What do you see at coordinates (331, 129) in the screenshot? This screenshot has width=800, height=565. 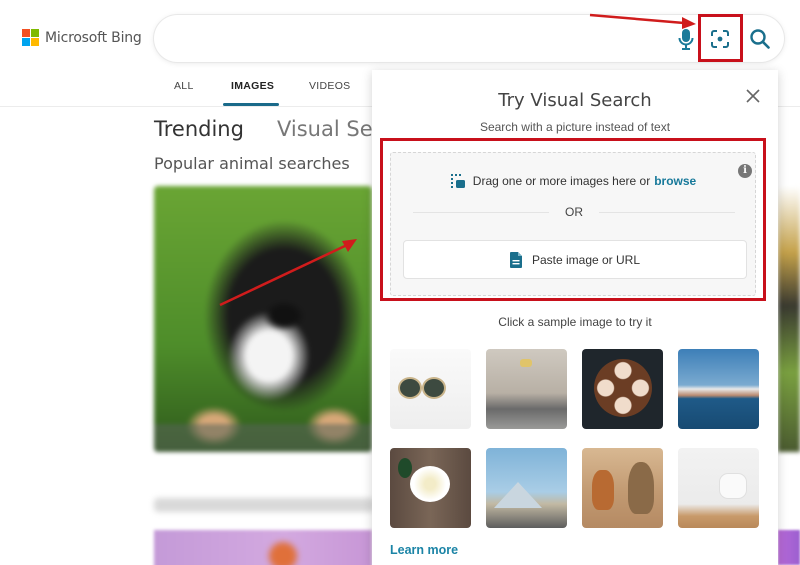 I see `visual-search-tab: Visual Sea` at bounding box center [331, 129].